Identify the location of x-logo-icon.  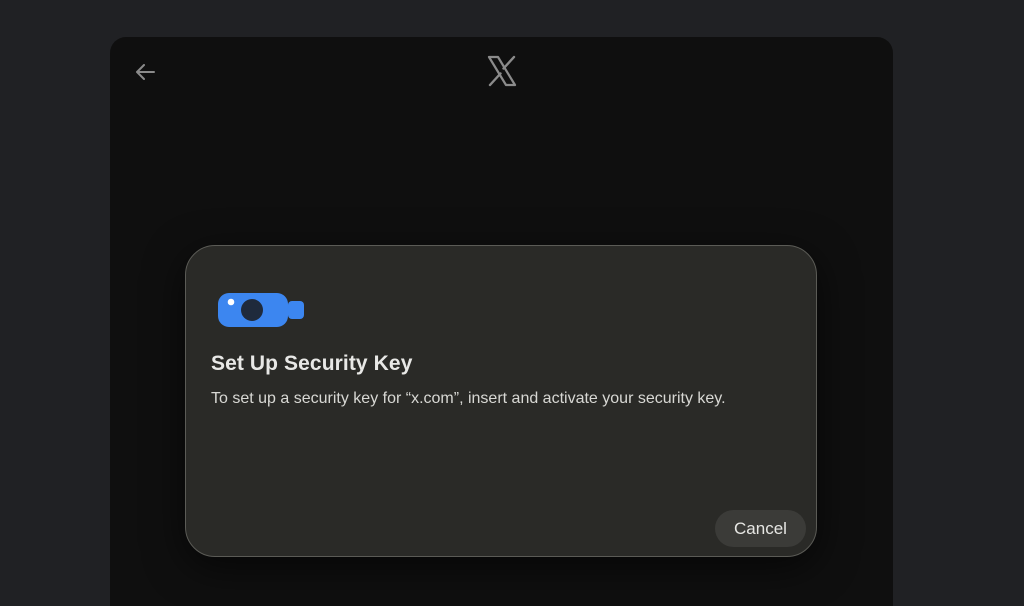
(502, 71).